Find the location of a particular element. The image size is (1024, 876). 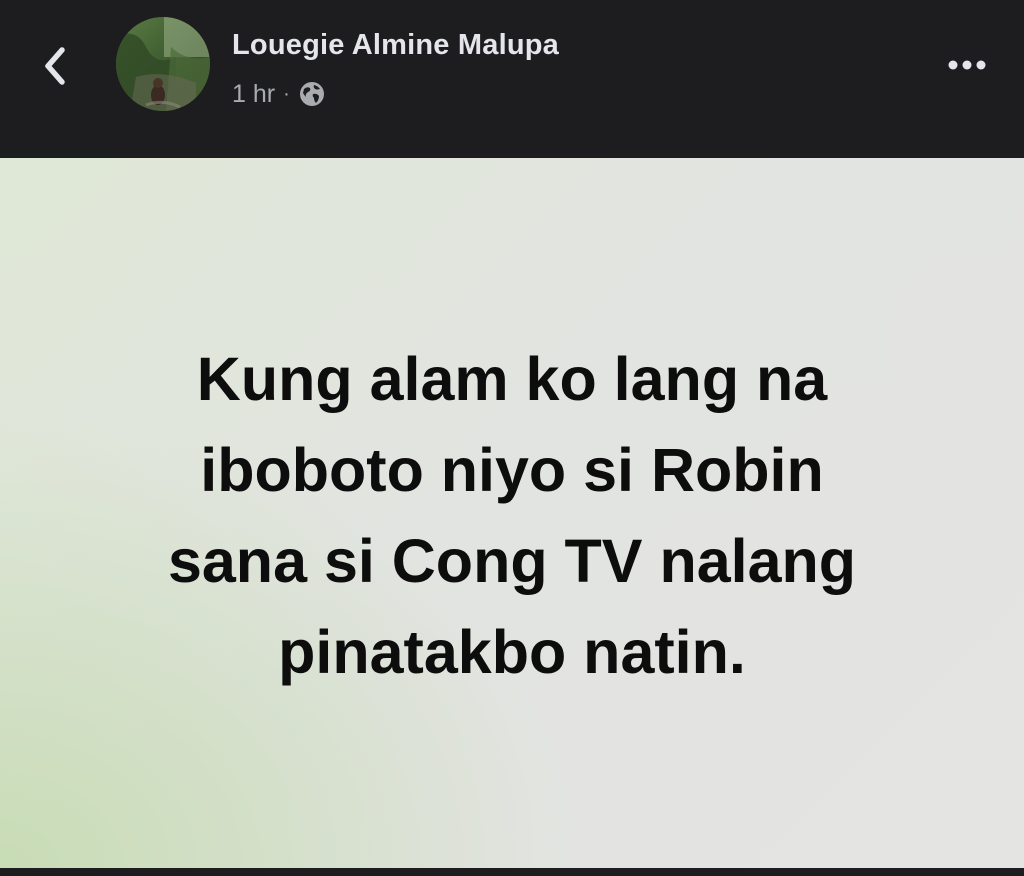

post-timestamp: 1 hr is located at coordinates (253, 94).